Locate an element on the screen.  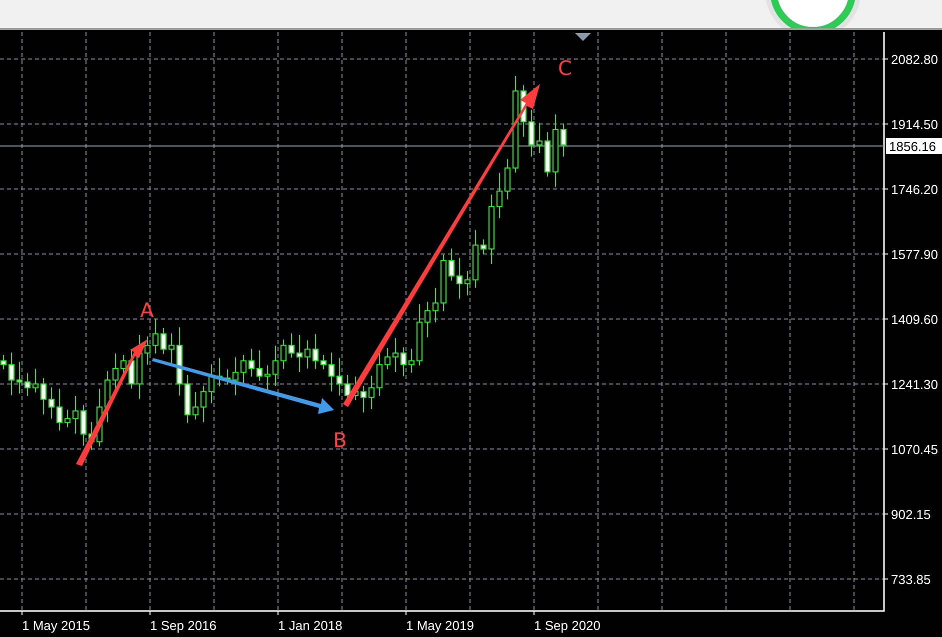
time-axis-label: 1 Sep 2016 is located at coordinates (183, 625).